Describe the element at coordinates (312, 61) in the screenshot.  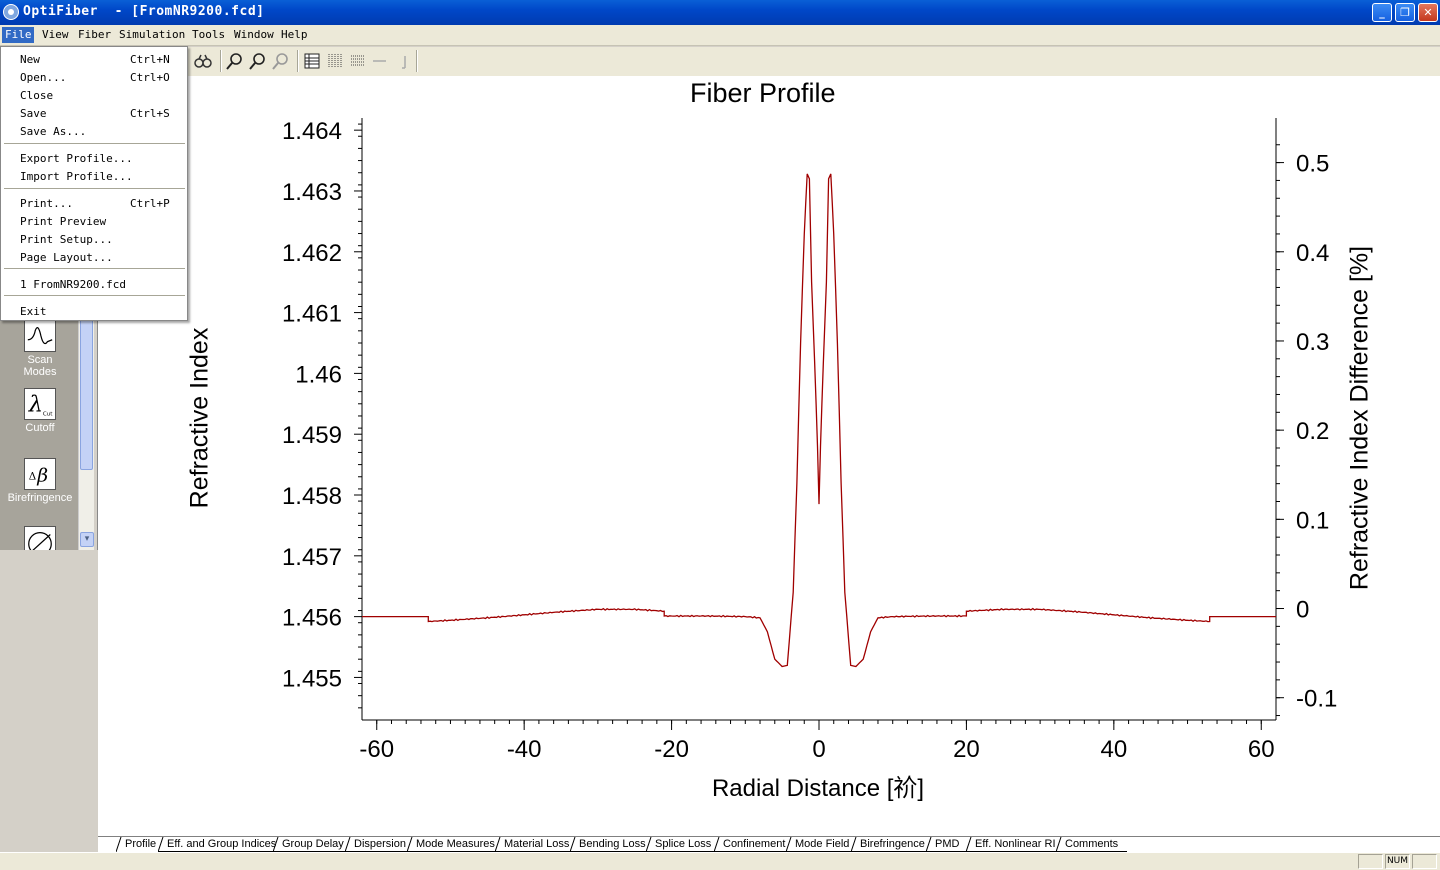
I see `table-icon` at that location.